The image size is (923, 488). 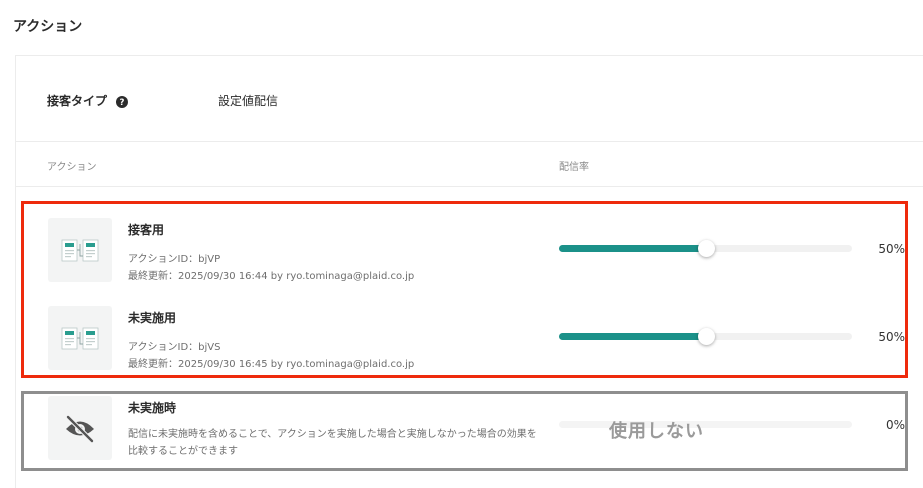 What do you see at coordinates (705, 424) in the screenshot?
I see `control-rate-bar` at bounding box center [705, 424].